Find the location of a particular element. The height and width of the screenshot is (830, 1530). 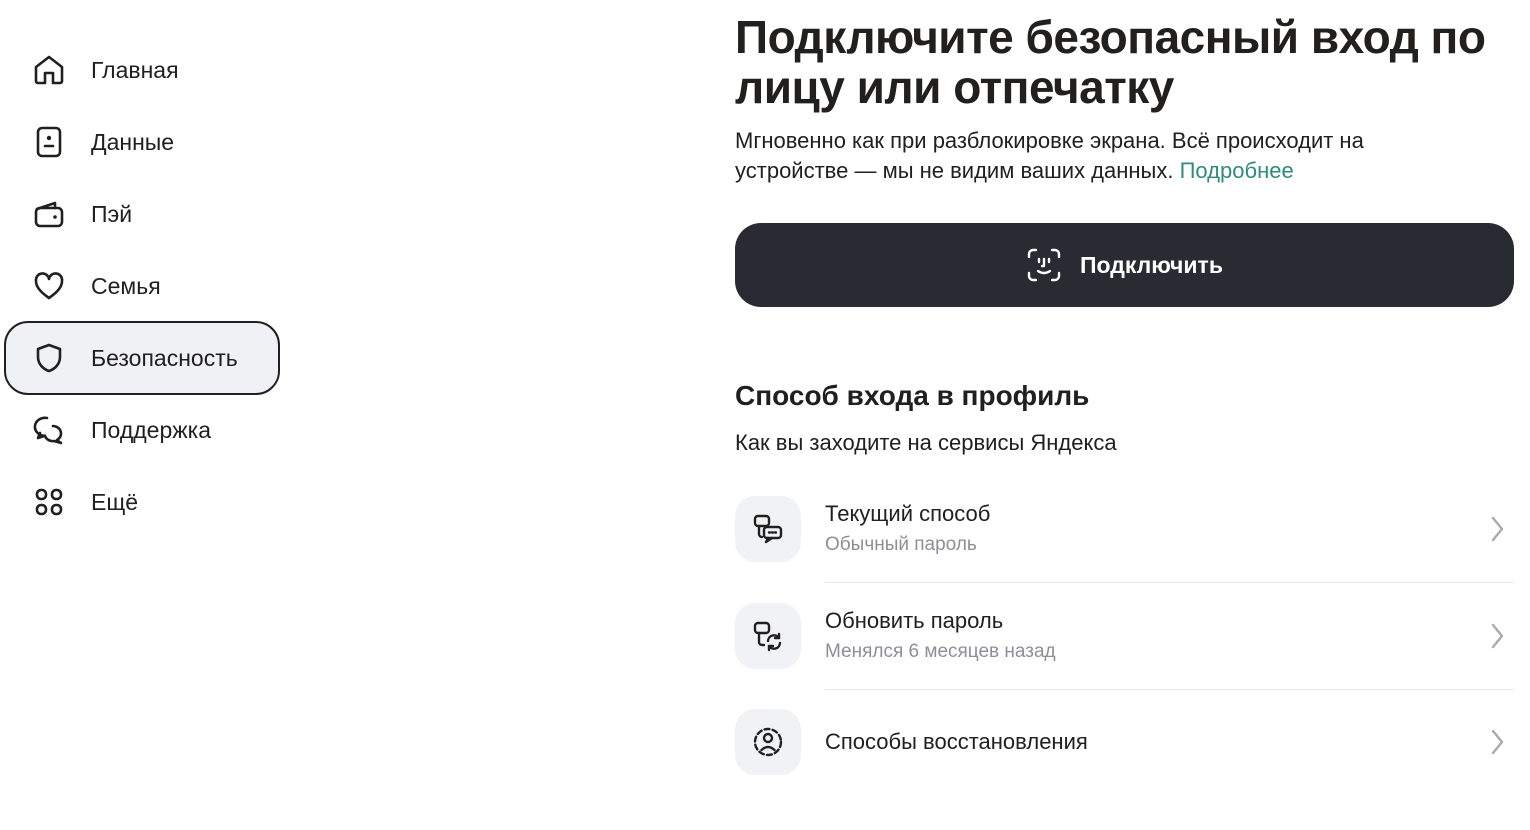

sidebar-item-data: Данные is located at coordinates (142, 142).